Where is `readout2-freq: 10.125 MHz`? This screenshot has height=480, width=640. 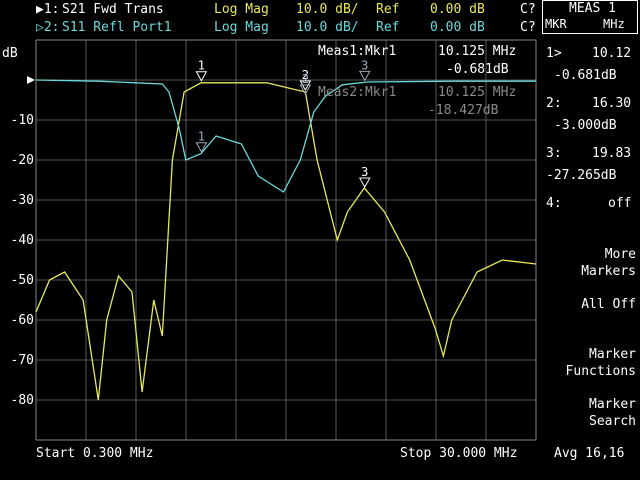
readout2-freq: 10.125 MHz is located at coordinates (477, 92).